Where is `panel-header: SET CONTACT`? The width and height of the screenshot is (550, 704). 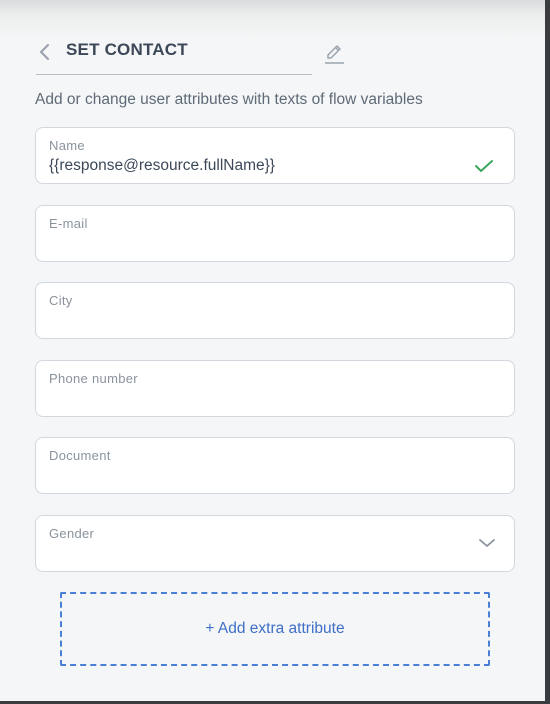
panel-header: SET CONTACT is located at coordinates (174, 54).